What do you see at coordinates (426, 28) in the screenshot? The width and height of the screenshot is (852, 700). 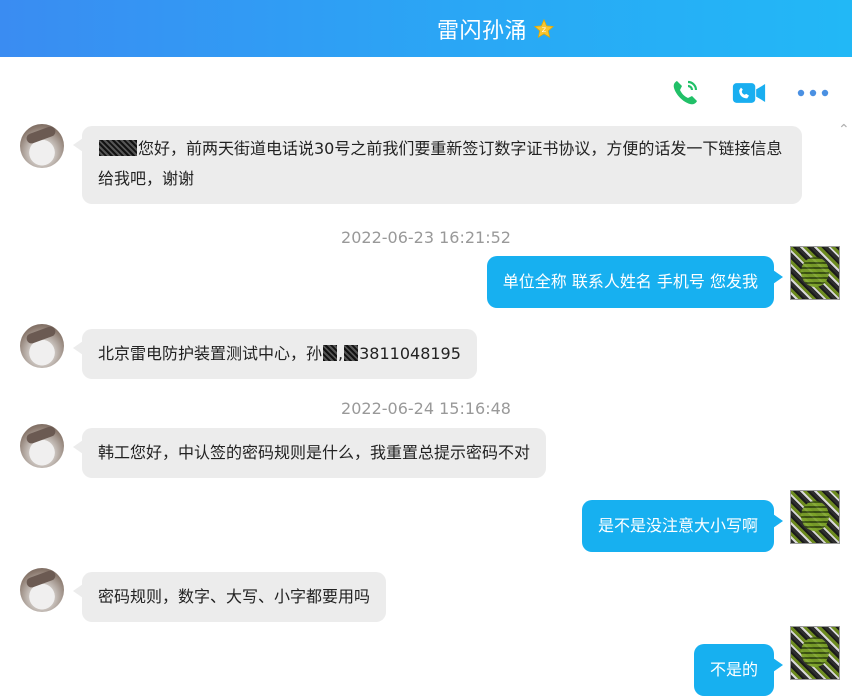 I see `chat-header: 雷闪孙涌 Z` at bounding box center [426, 28].